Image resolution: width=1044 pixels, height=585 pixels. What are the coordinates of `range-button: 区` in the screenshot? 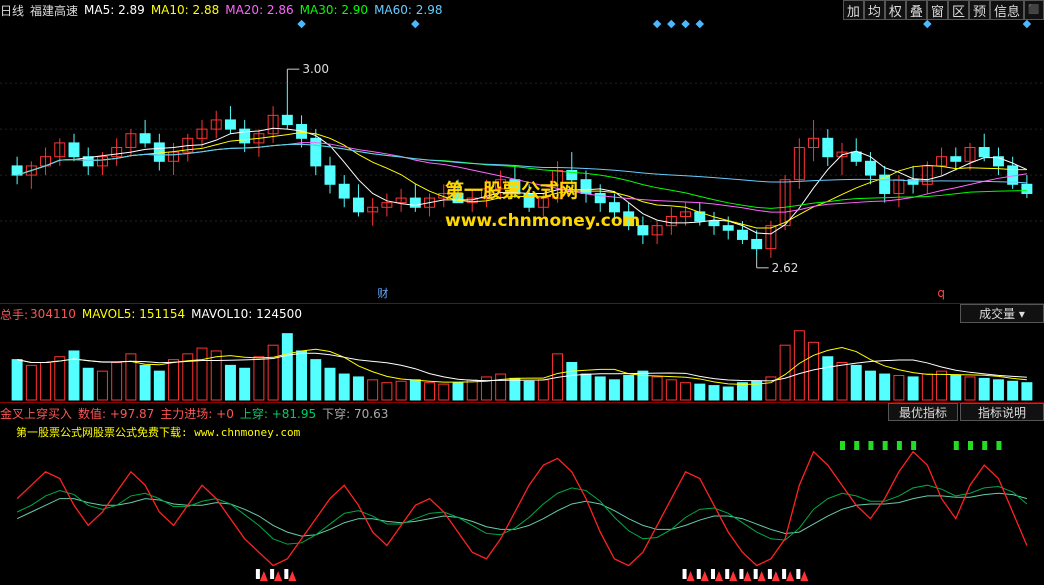 It's located at (958, 10).